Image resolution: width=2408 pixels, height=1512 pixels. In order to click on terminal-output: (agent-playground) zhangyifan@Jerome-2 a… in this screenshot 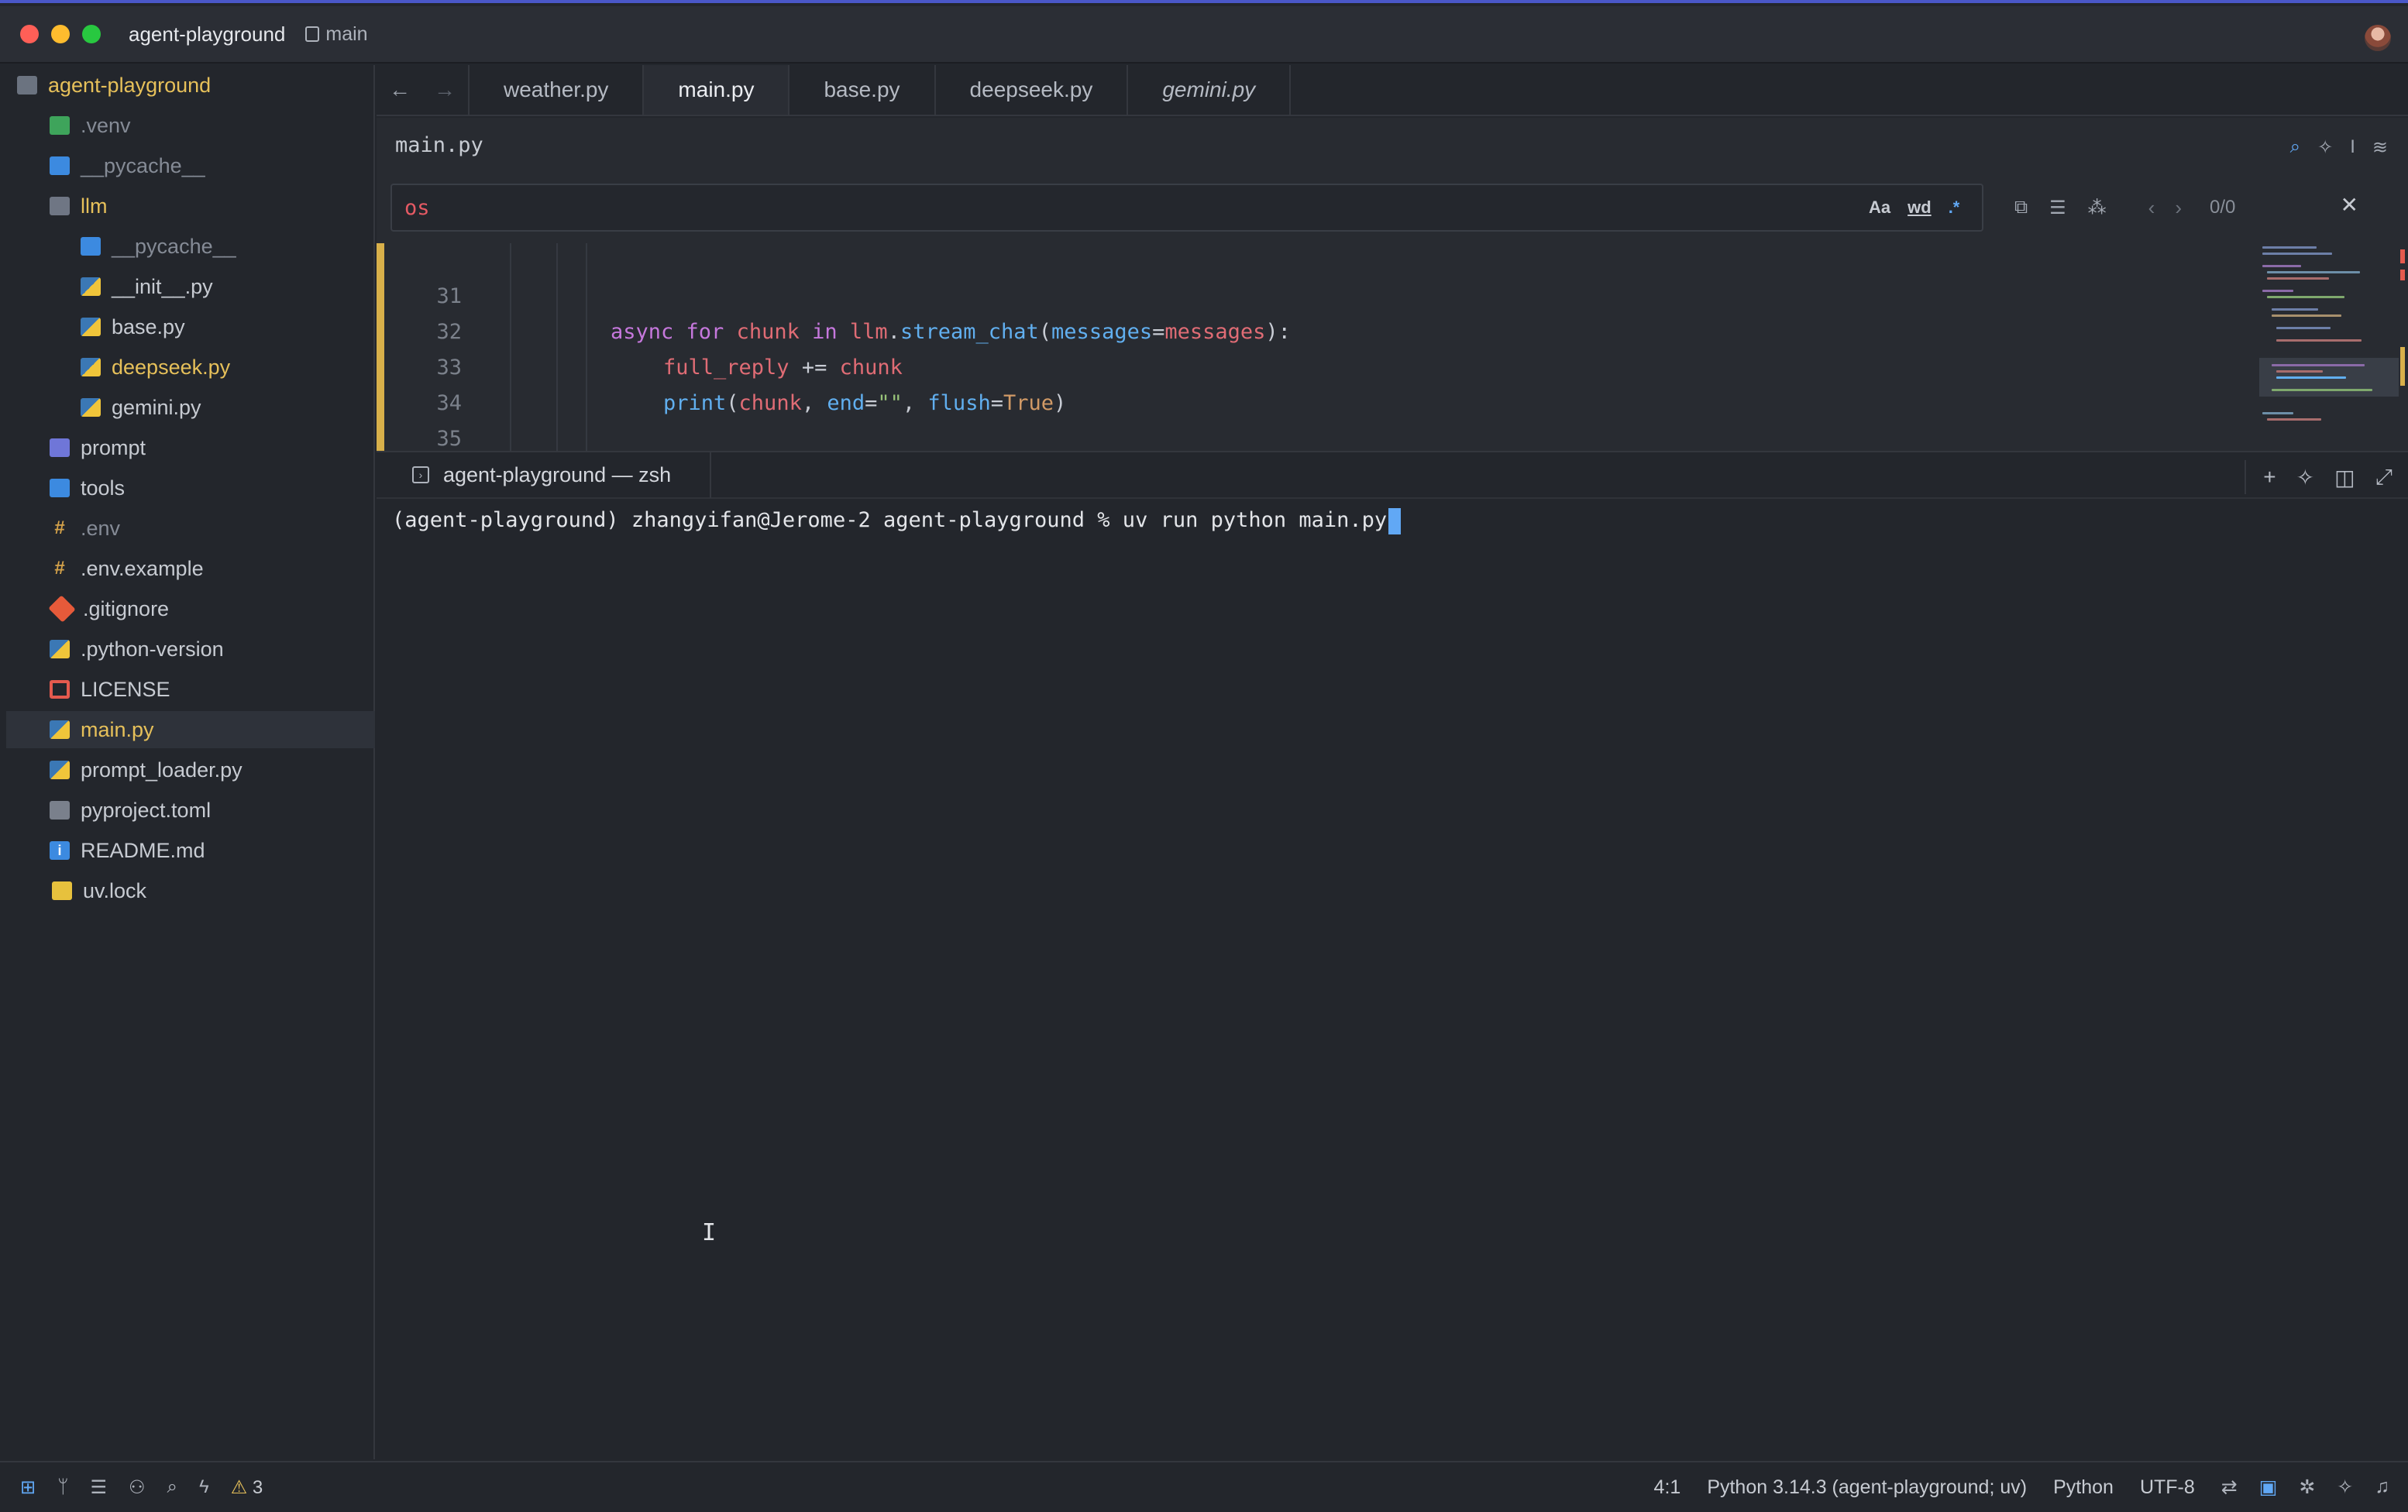, I will do `click(897, 520)`.